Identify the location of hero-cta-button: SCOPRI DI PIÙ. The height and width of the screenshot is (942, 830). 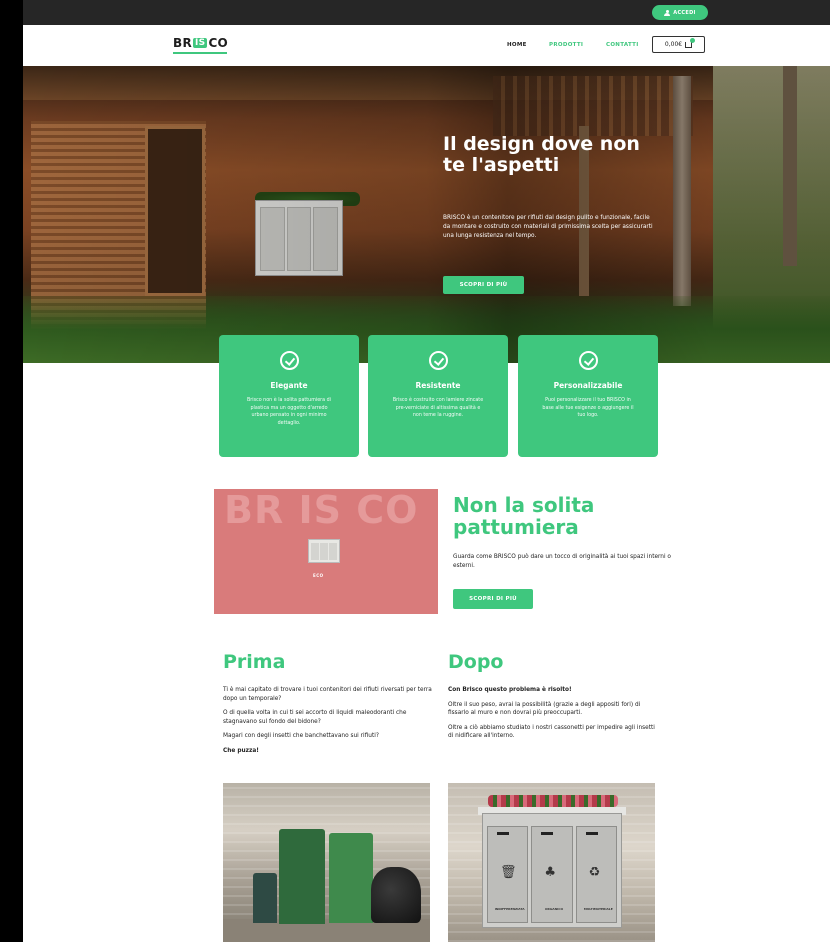
(483, 285).